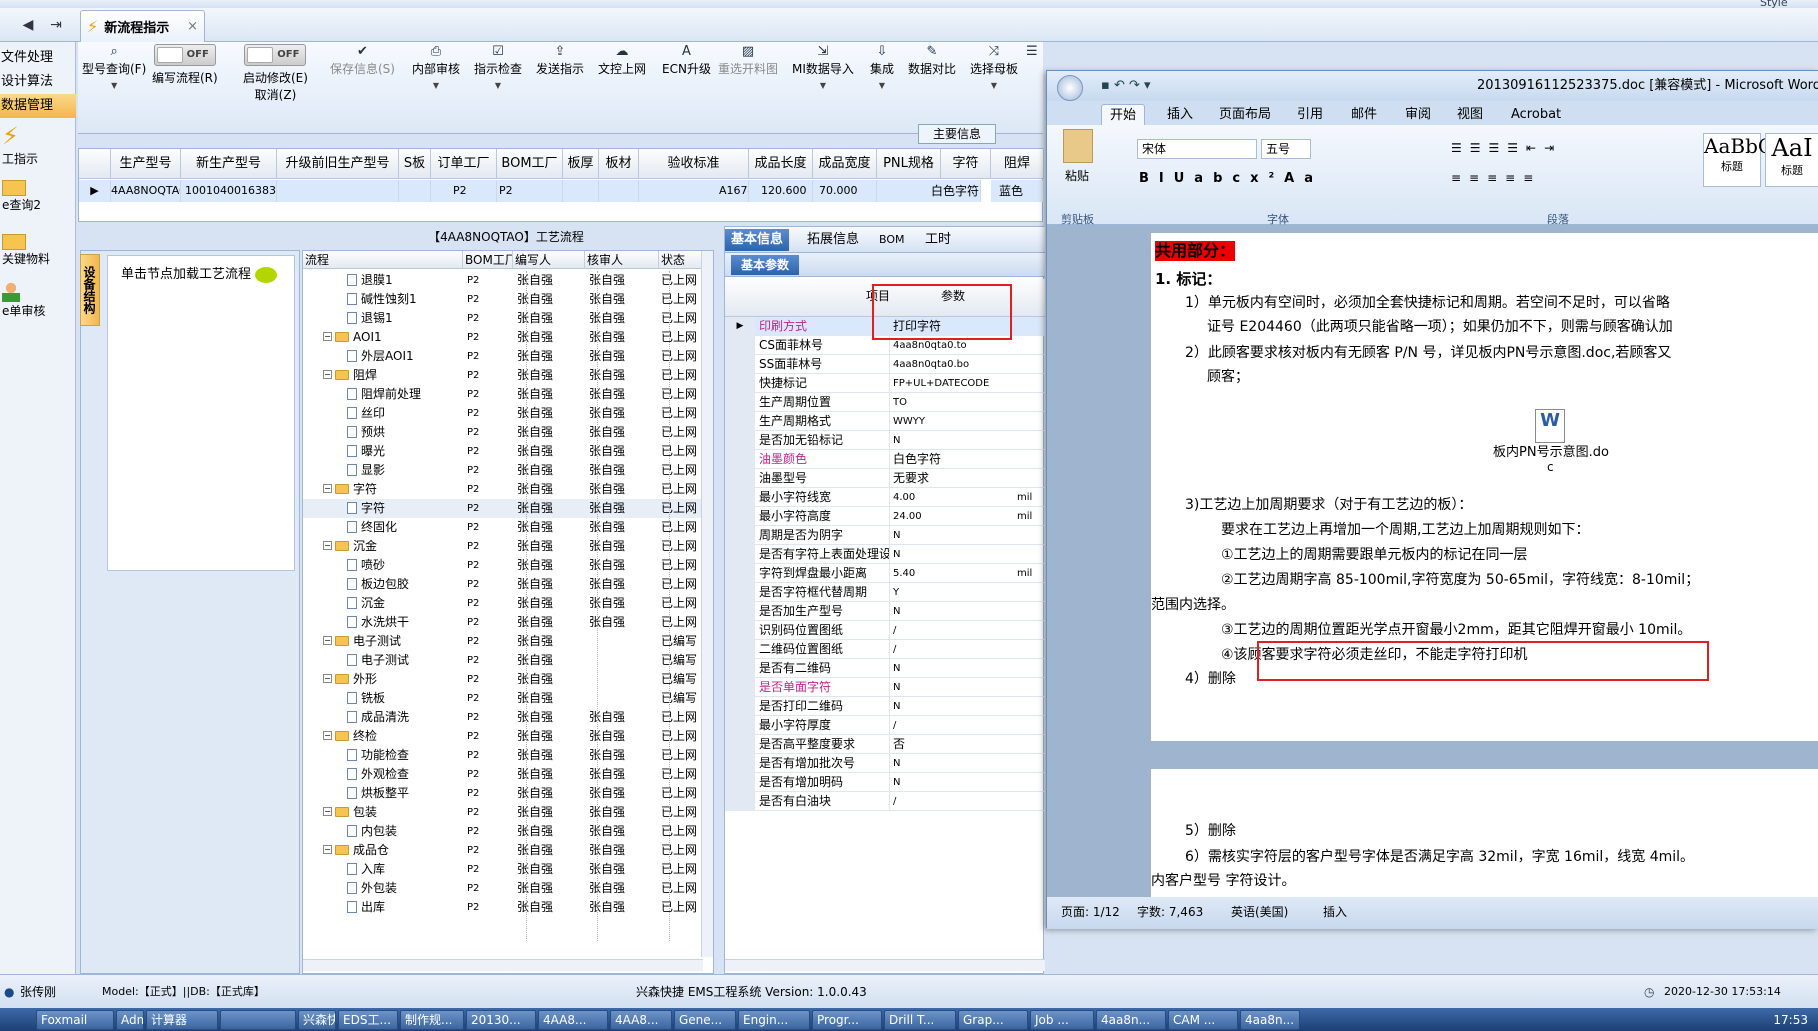 The height and width of the screenshot is (1031, 1818). I want to click on nav-icon-flow: ⚡ 工指示, so click(40, 144).